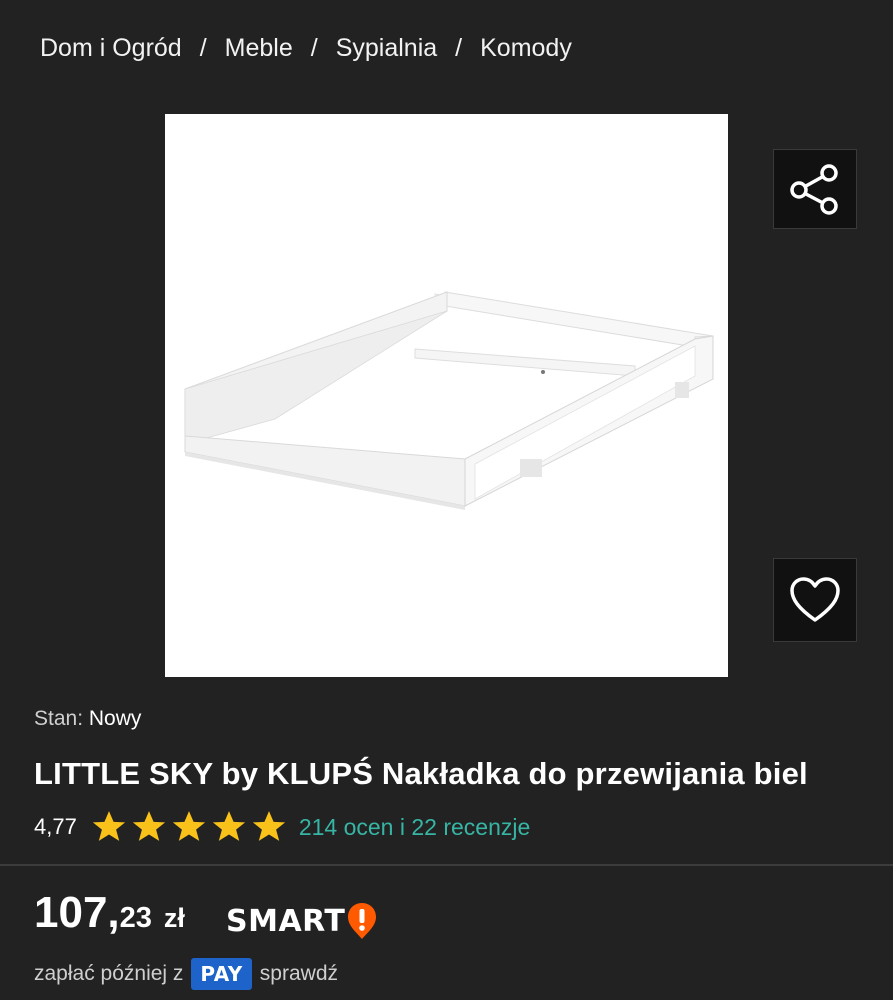 The height and width of the screenshot is (1000, 893). Describe the element at coordinates (306, 48) in the screenshot. I see `breadcrumb: Dom i Ogród / Meble / Sypialnia / Komody` at that location.